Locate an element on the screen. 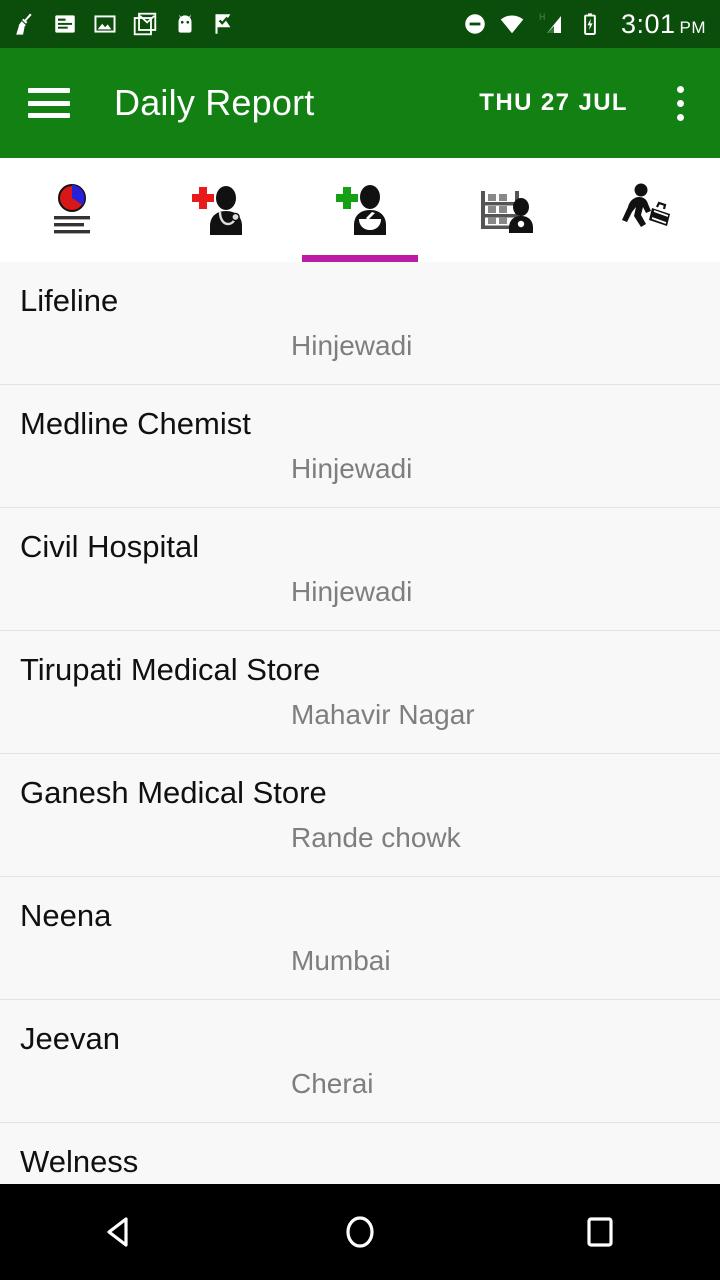  page-title: Daily Report is located at coordinates (214, 102).